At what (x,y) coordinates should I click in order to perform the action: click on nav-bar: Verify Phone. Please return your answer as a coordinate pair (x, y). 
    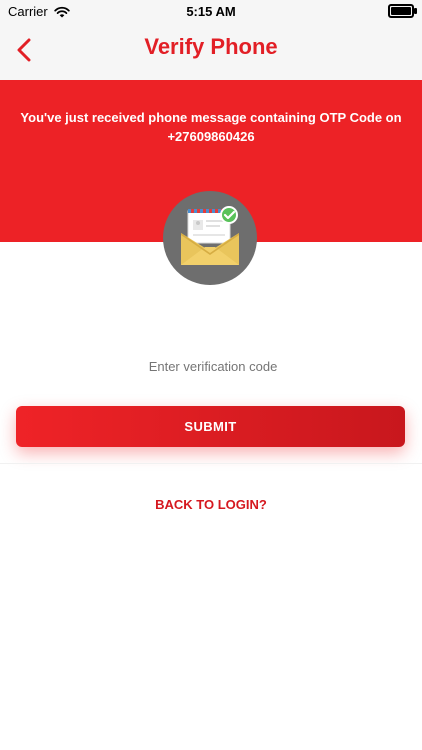
    Looking at the image, I should click on (211, 52).